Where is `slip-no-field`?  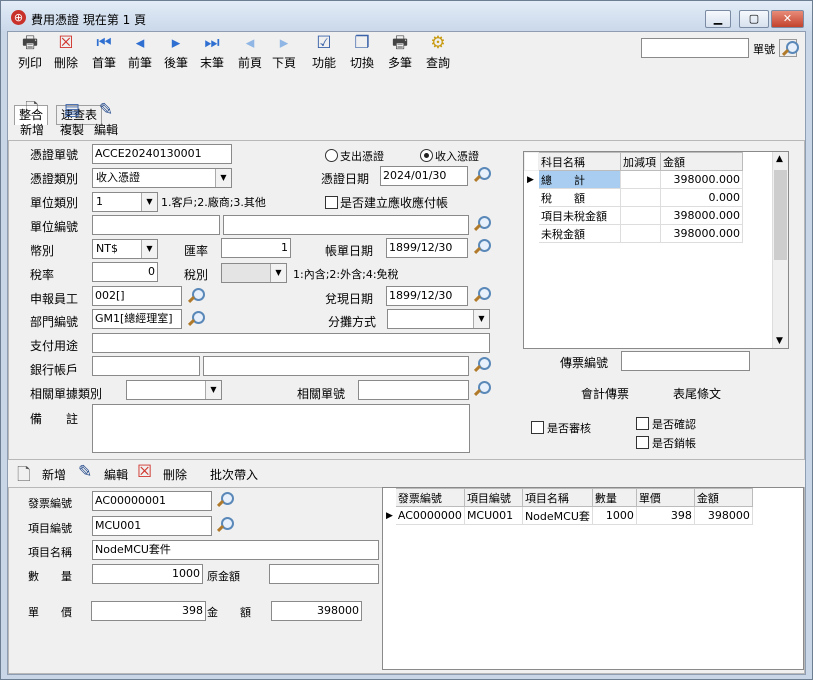
slip-no-field is located at coordinates (685, 361).